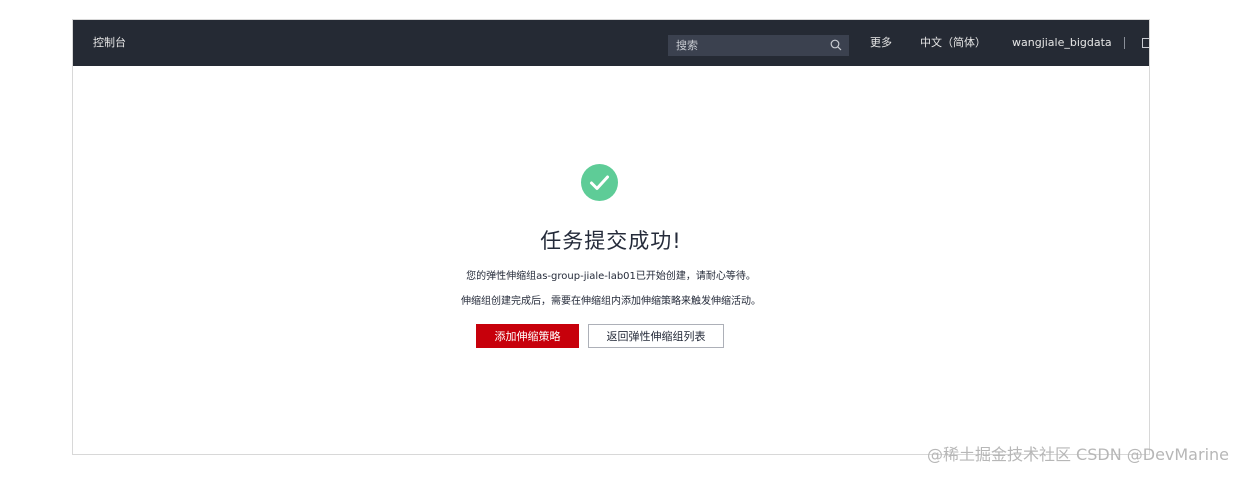  What do you see at coordinates (881, 43) in the screenshot?
I see `more-menu: 更多` at bounding box center [881, 43].